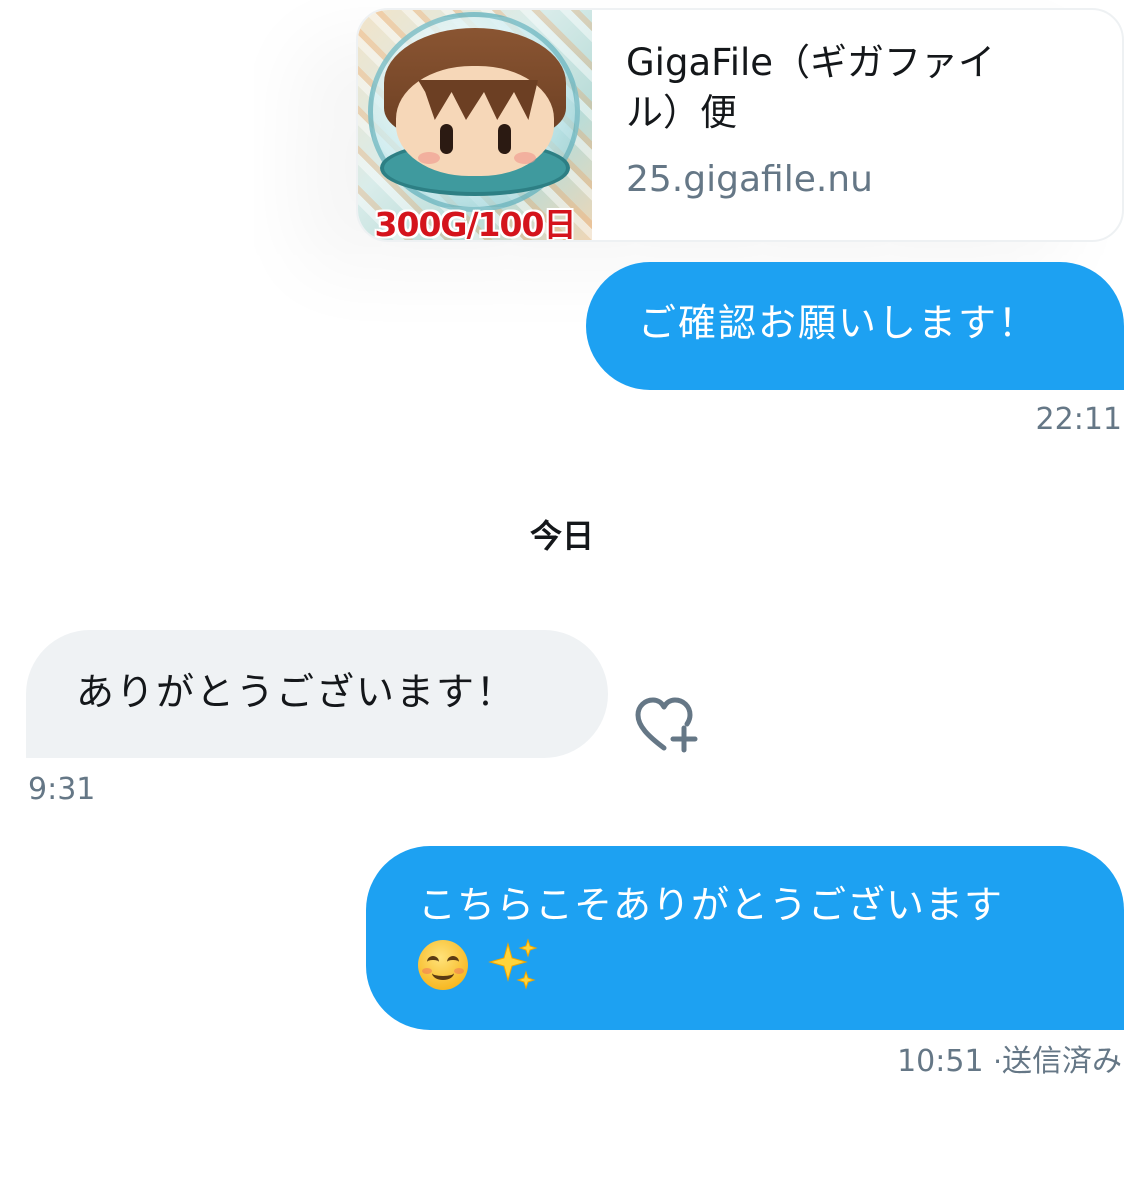 This screenshot has height=1200, width=1124. What do you see at coordinates (1062, 1061) in the screenshot?
I see `sent-status: 送信済み` at bounding box center [1062, 1061].